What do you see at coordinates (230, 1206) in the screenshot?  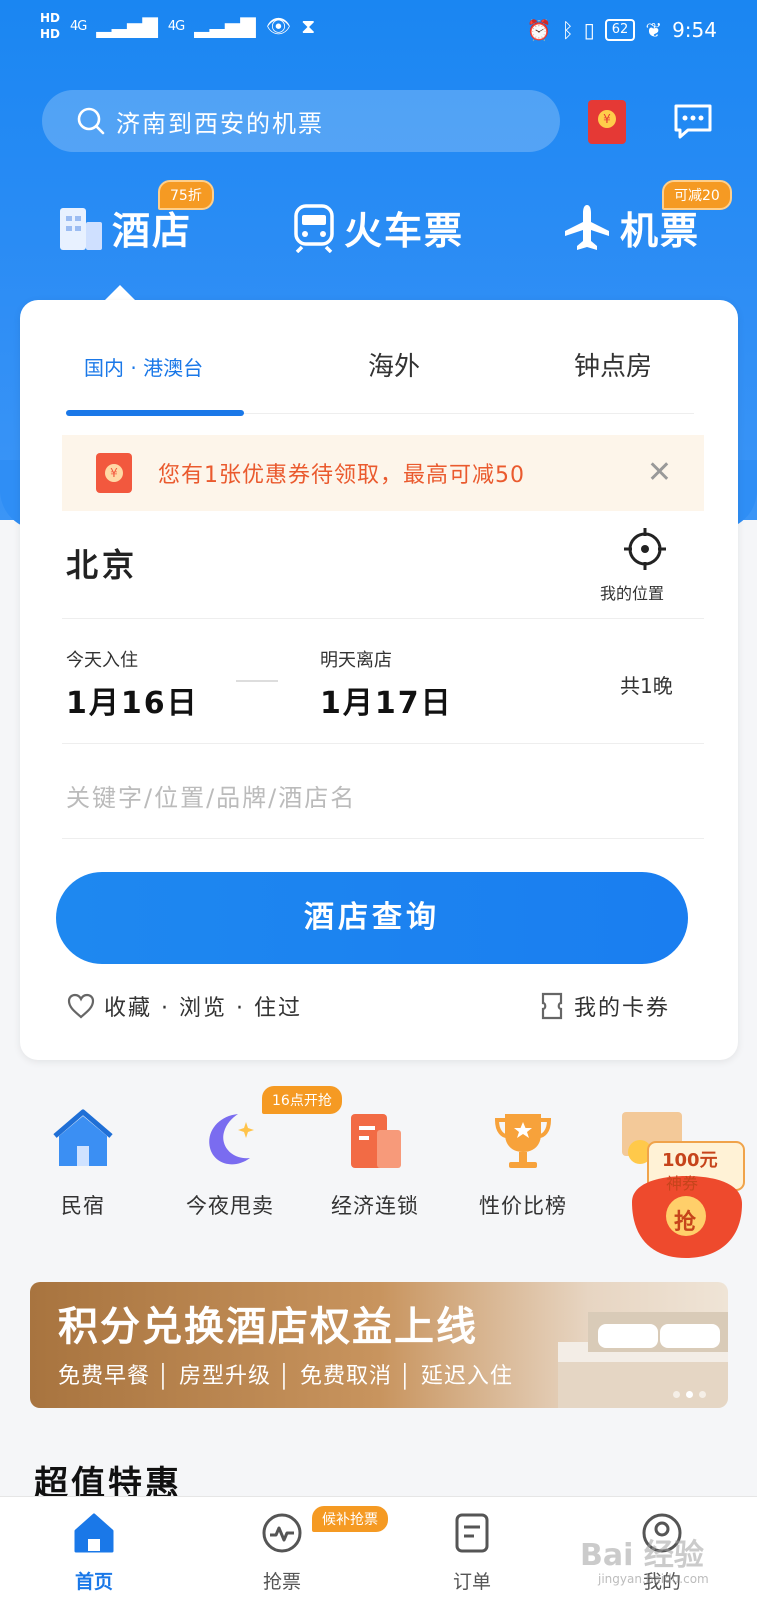 I see `quick-label: 今夜甩卖` at bounding box center [230, 1206].